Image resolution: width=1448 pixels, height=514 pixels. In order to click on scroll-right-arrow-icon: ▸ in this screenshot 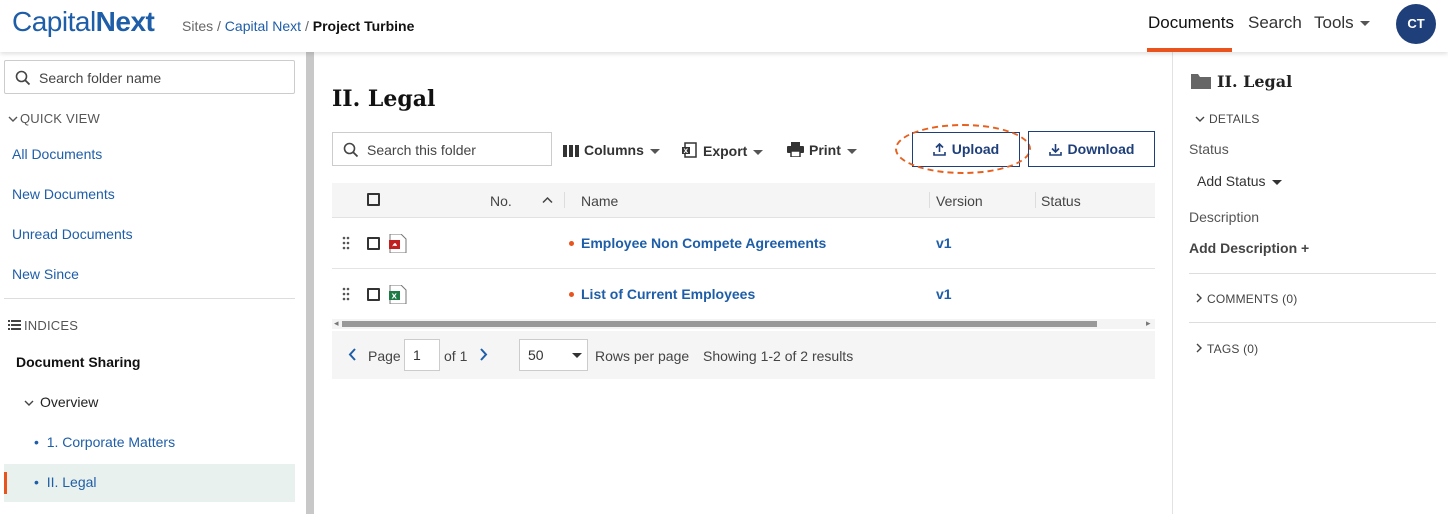, I will do `click(1148, 323)`.